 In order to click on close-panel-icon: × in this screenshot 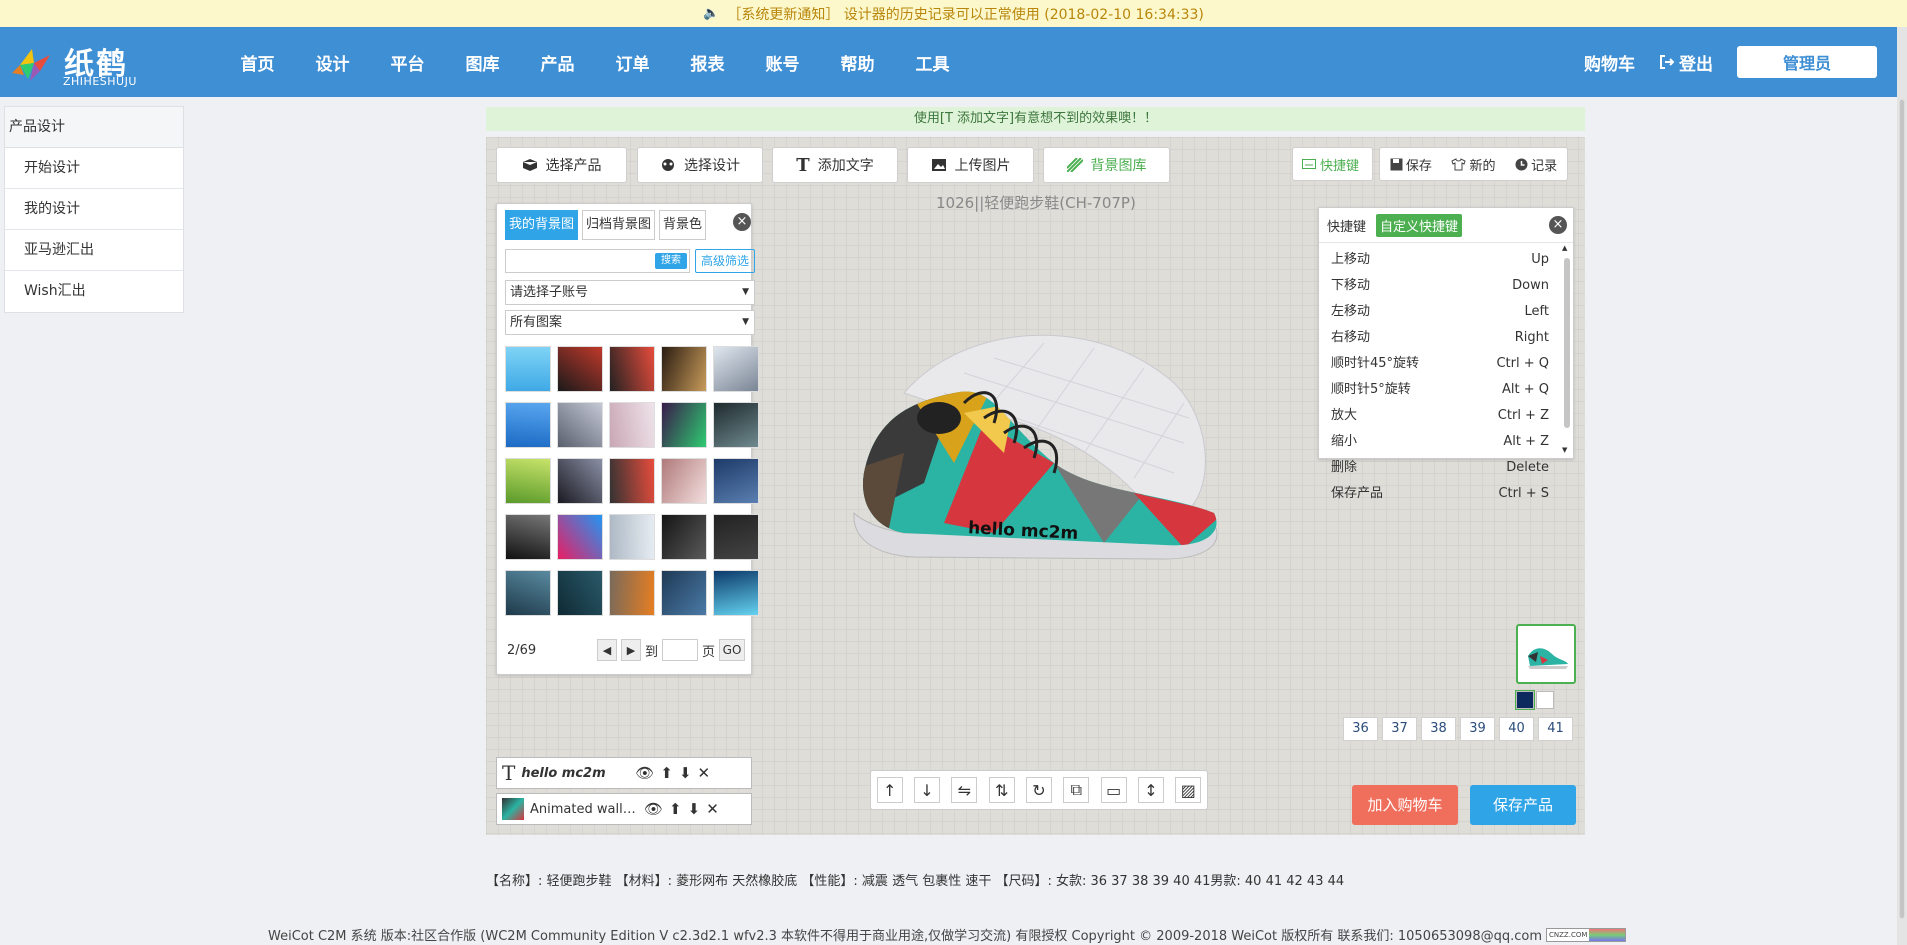, I will do `click(742, 222)`.